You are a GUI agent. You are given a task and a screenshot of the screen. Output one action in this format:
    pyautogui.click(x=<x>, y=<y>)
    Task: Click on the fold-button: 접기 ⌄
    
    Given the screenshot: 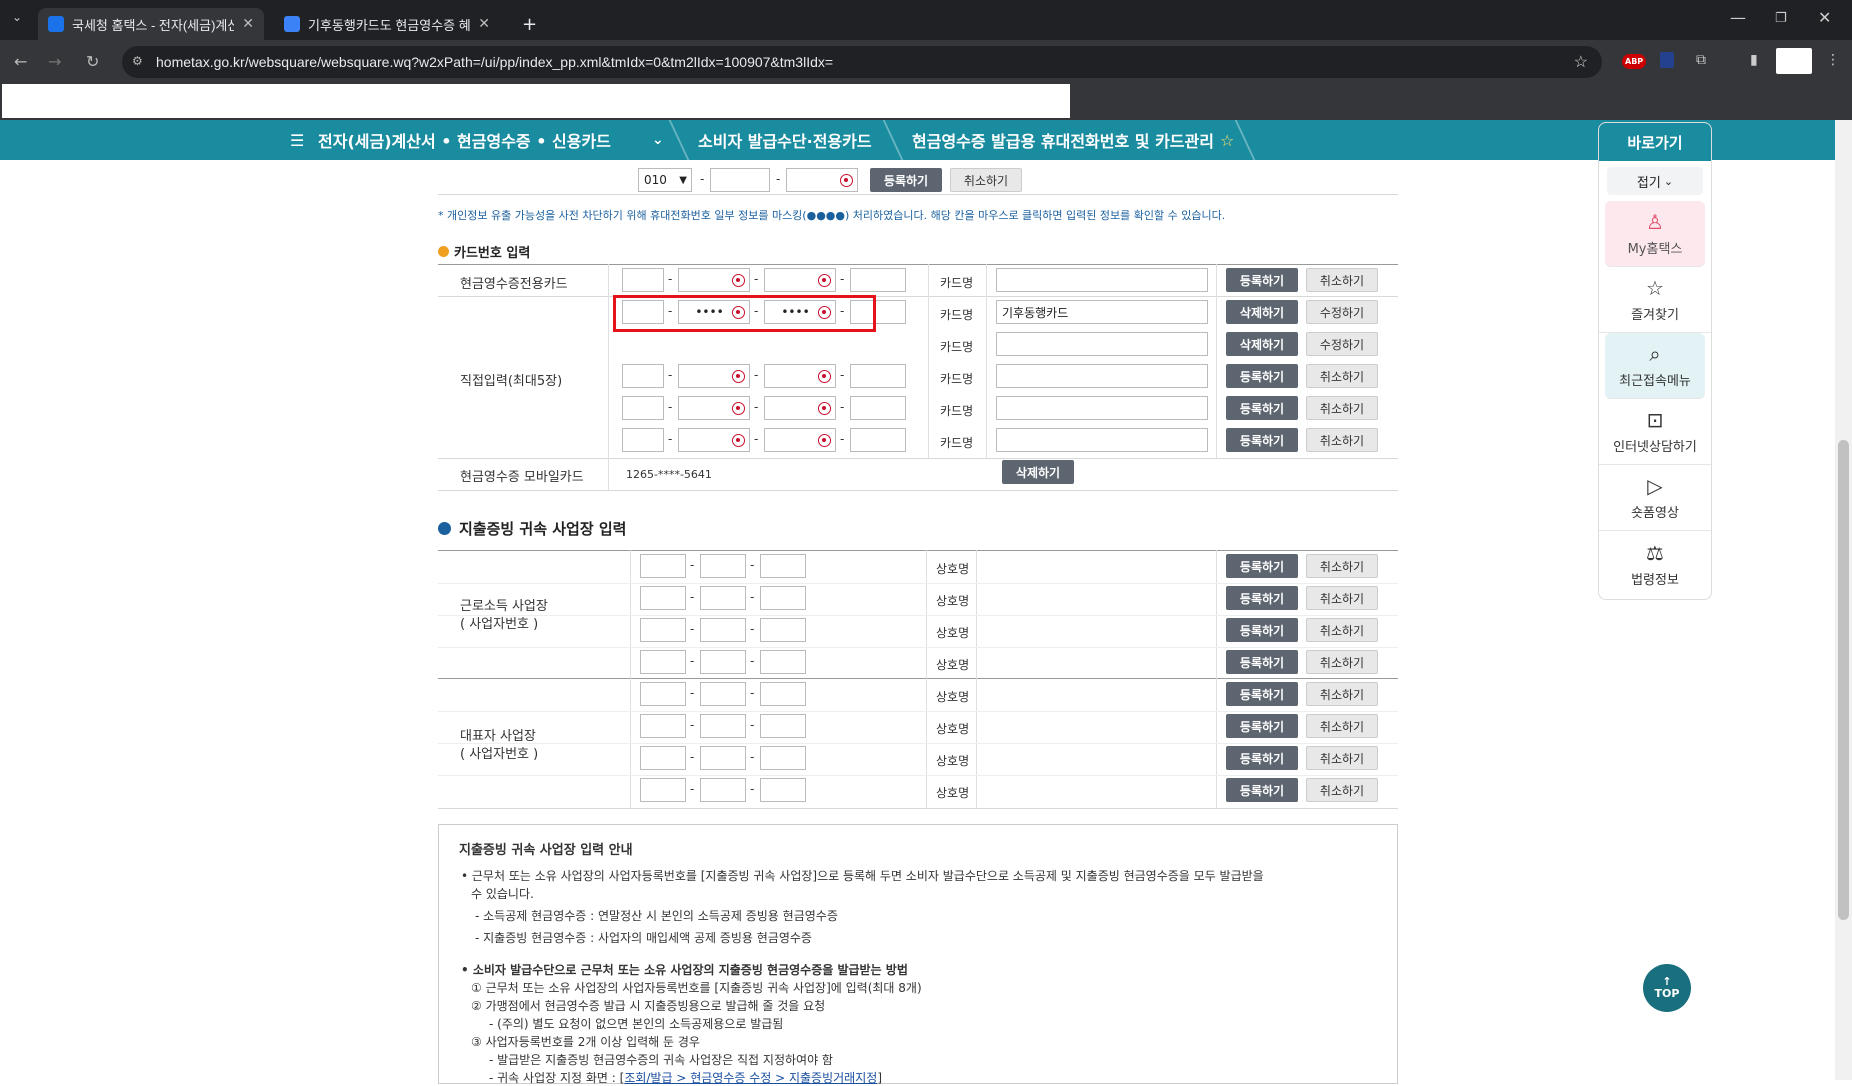 What is the action you would take?
    pyautogui.click(x=1655, y=181)
    